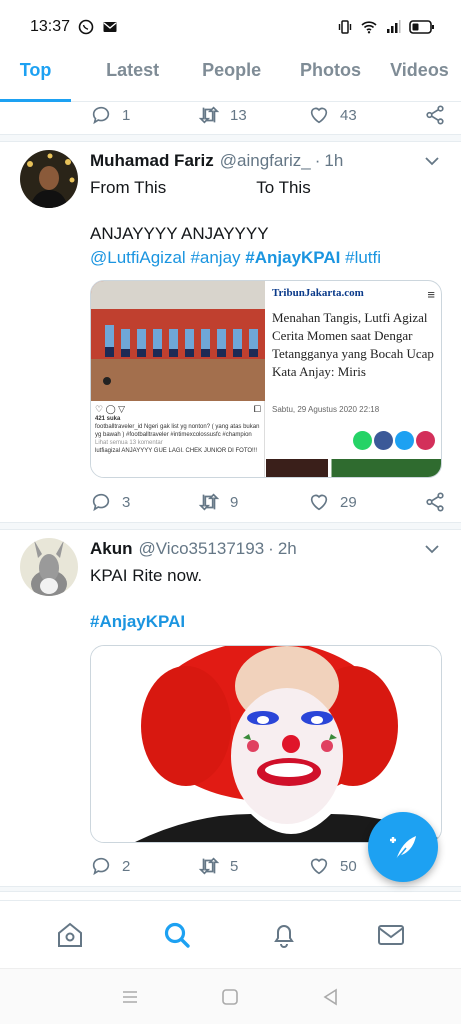 The image size is (461, 1024). Describe the element at coordinates (129, 443) in the screenshot. I see `ig-comments: Lihat semua 13 komentar` at that location.